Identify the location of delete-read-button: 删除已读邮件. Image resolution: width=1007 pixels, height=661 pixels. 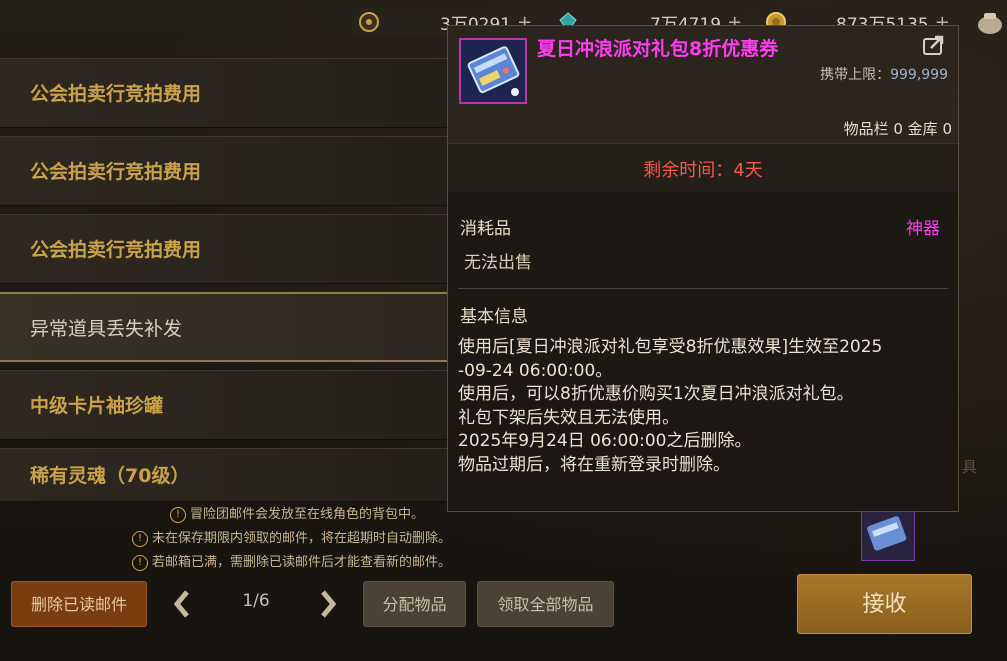
(79, 604).